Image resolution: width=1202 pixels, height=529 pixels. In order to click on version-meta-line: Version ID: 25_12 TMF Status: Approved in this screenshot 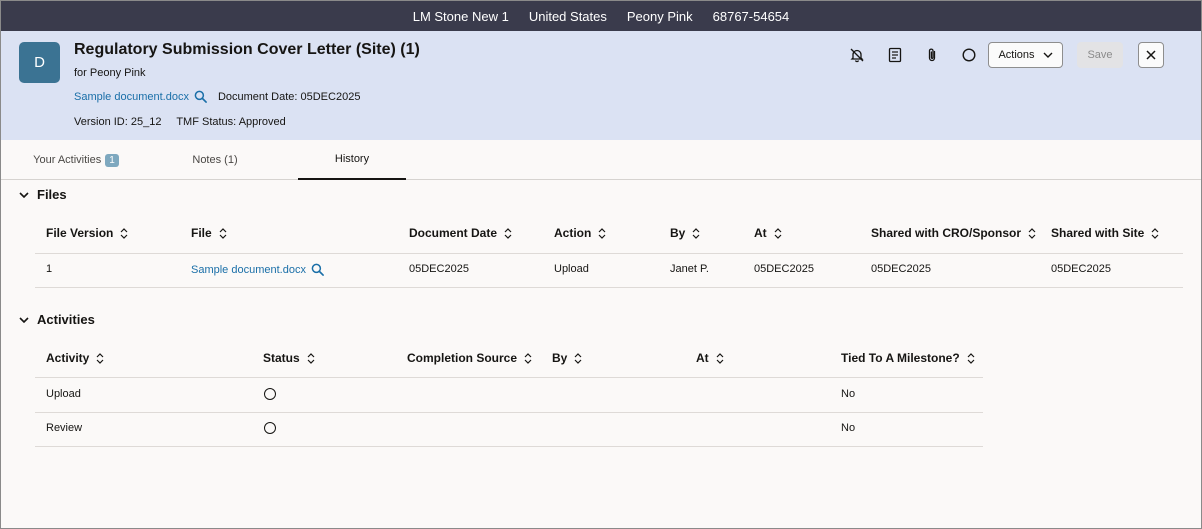, I will do `click(186, 122)`.